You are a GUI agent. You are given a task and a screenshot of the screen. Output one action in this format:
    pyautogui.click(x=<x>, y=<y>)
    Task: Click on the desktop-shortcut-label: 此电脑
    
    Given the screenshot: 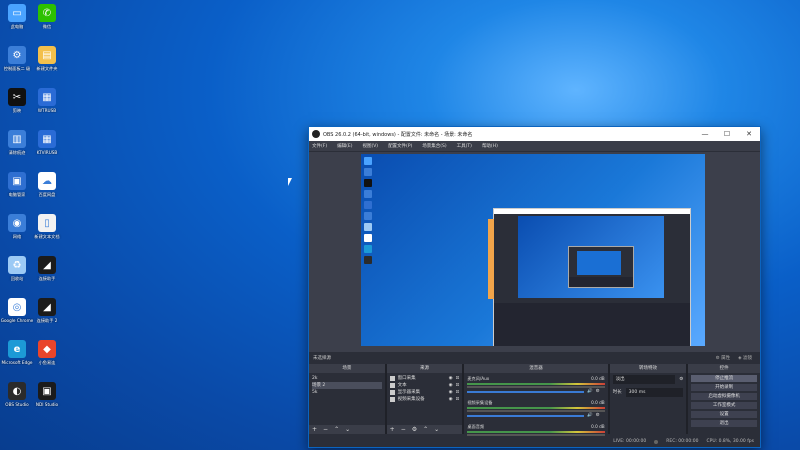 What is the action you would take?
    pyautogui.click(x=17, y=26)
    